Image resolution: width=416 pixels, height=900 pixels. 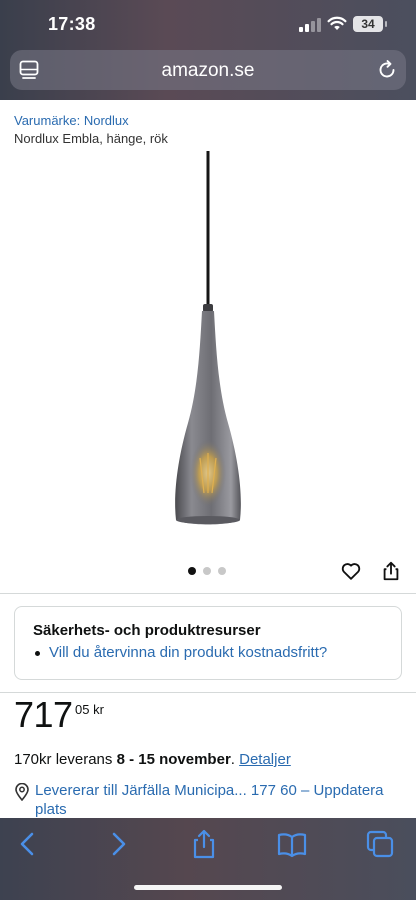 What do you see at coordinates (28, 844) in the screenshot?
I see `back-icon` at bounding box center [28, 844].